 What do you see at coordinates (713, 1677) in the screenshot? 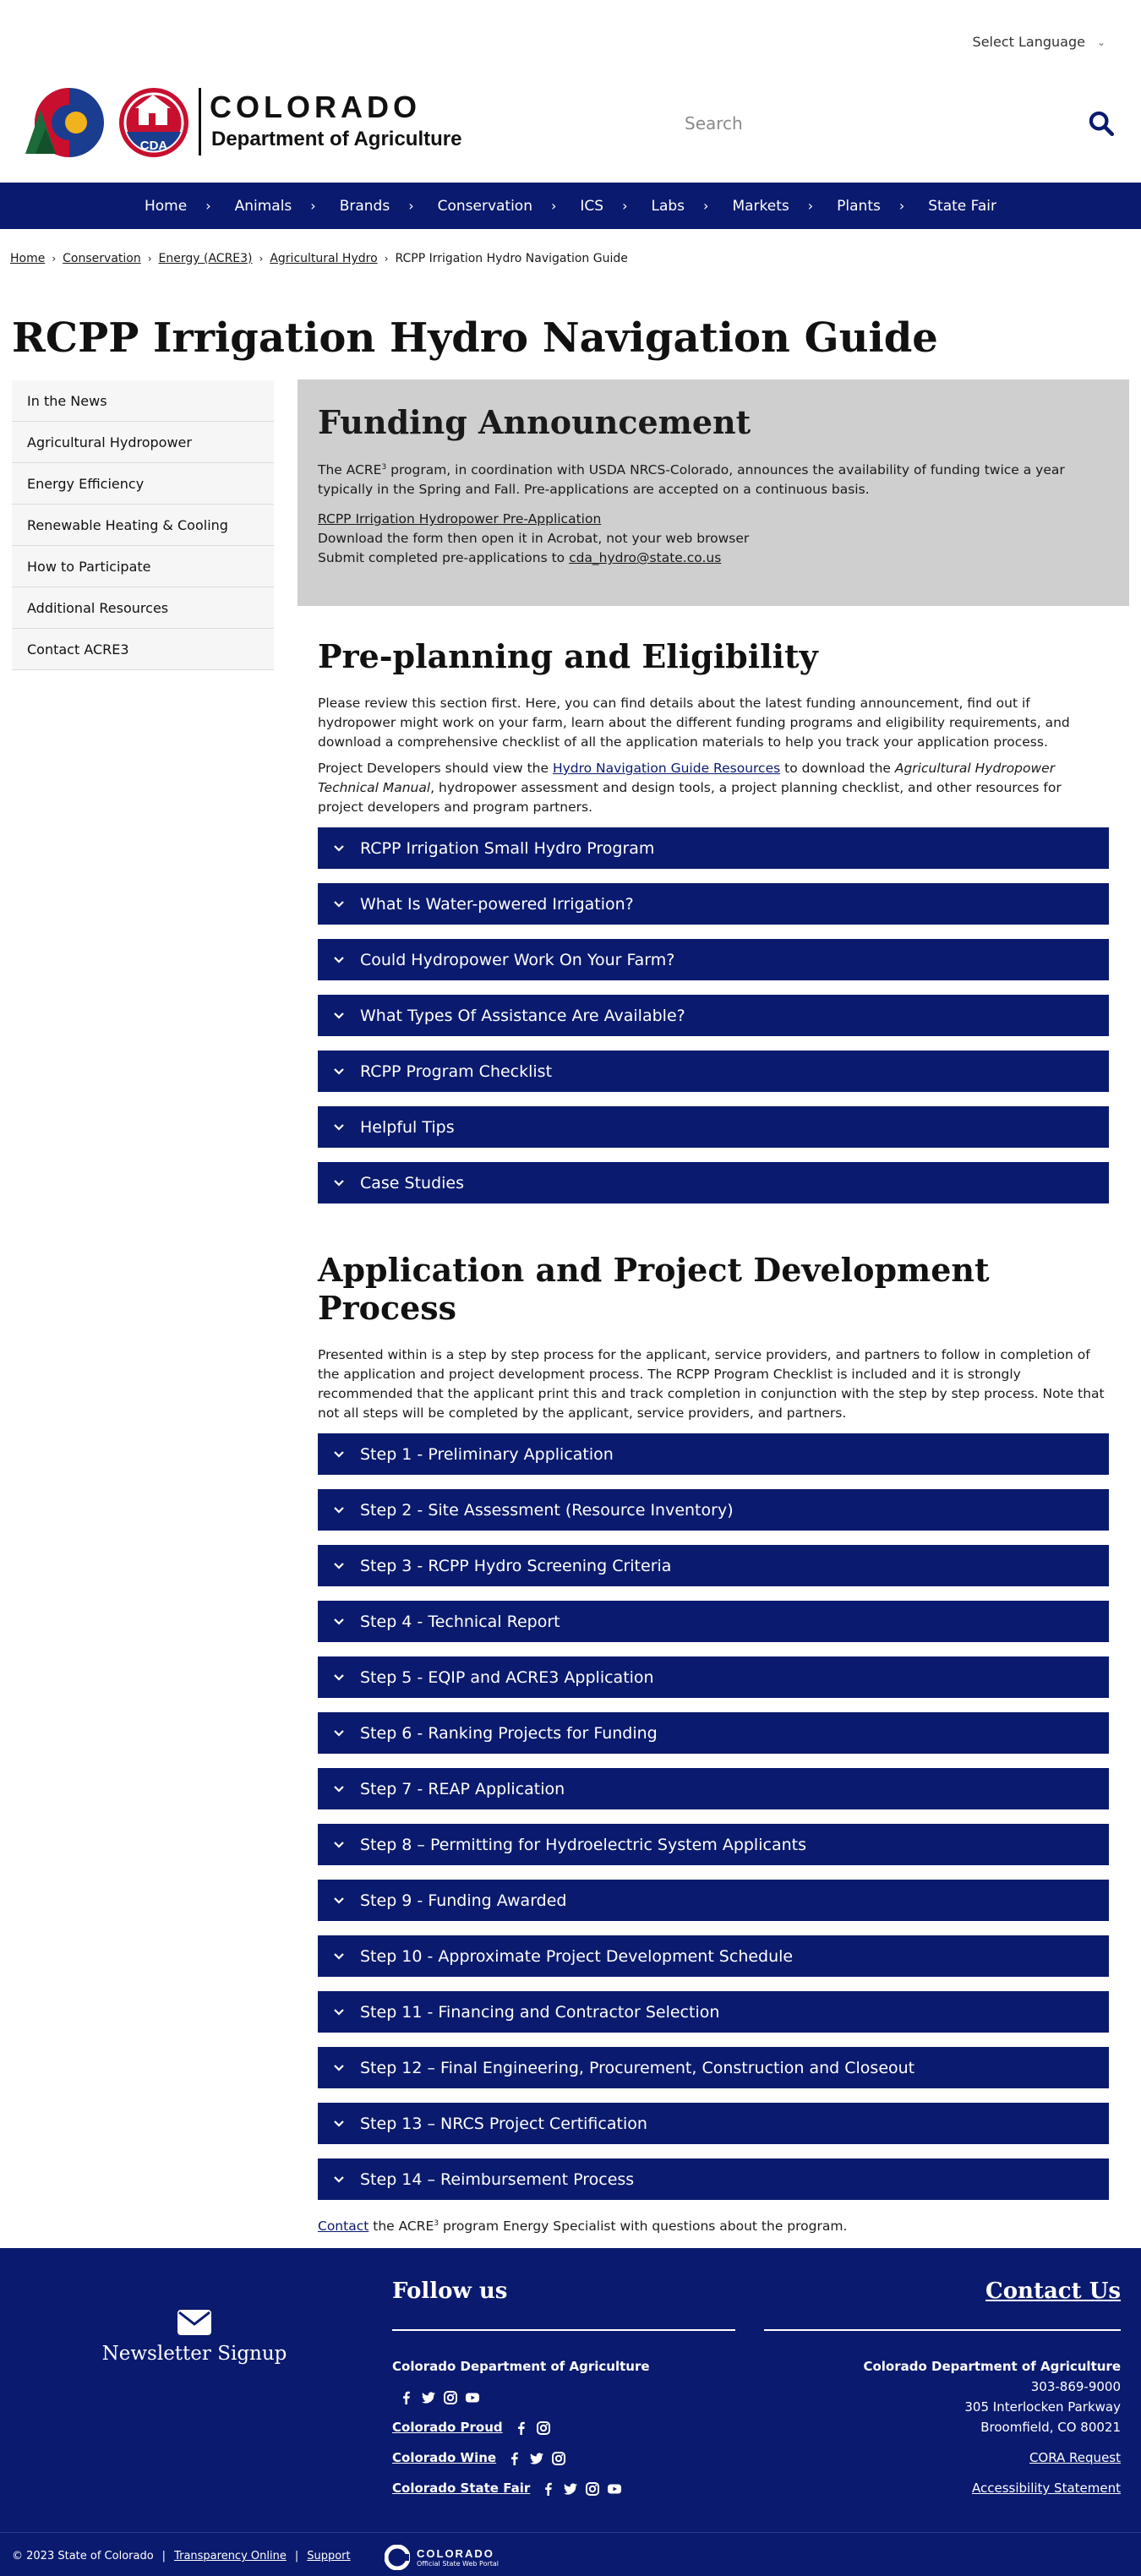
I see `application-accordion-item: Step 5 - EQIP and ACRE3 Application` at bounding box center [713, 1677].